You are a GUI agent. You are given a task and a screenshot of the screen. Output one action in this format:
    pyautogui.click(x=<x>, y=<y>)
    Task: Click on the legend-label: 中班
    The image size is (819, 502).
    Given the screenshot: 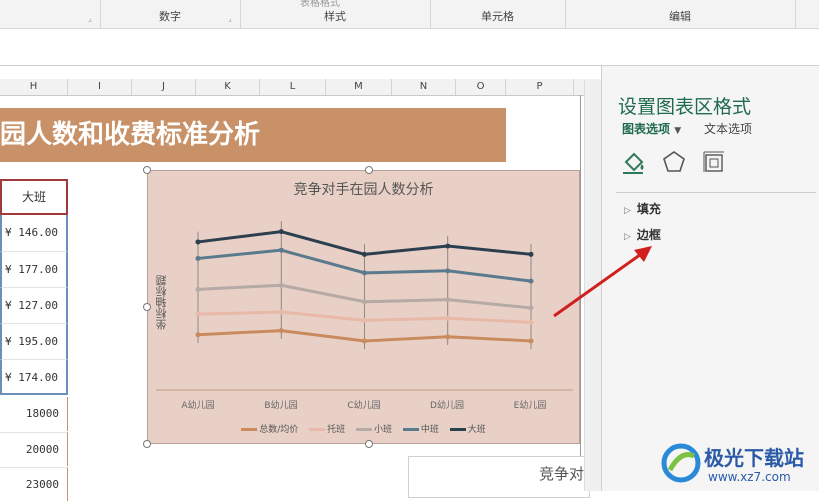 What is the action you would take?
    pyautogui.click(x=429, y=430)
    